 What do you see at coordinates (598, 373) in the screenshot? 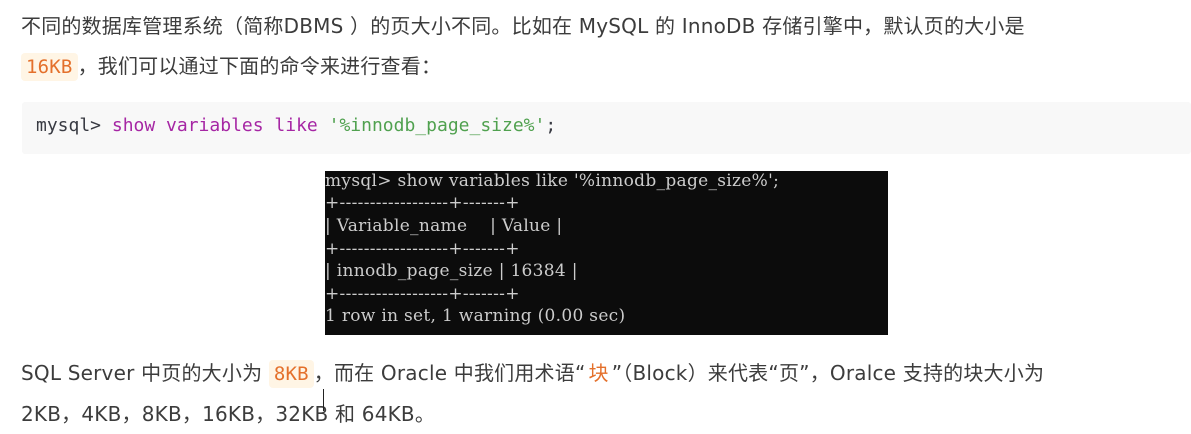
I see `highlight-block-term: 块` at bounding box center [598, 373].